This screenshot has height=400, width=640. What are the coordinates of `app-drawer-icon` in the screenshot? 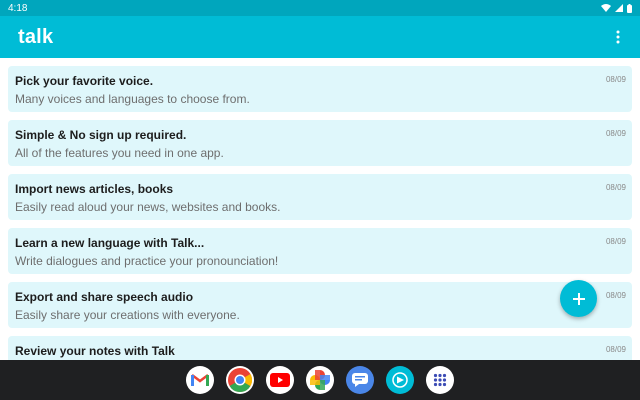 It's located at (440, 380).